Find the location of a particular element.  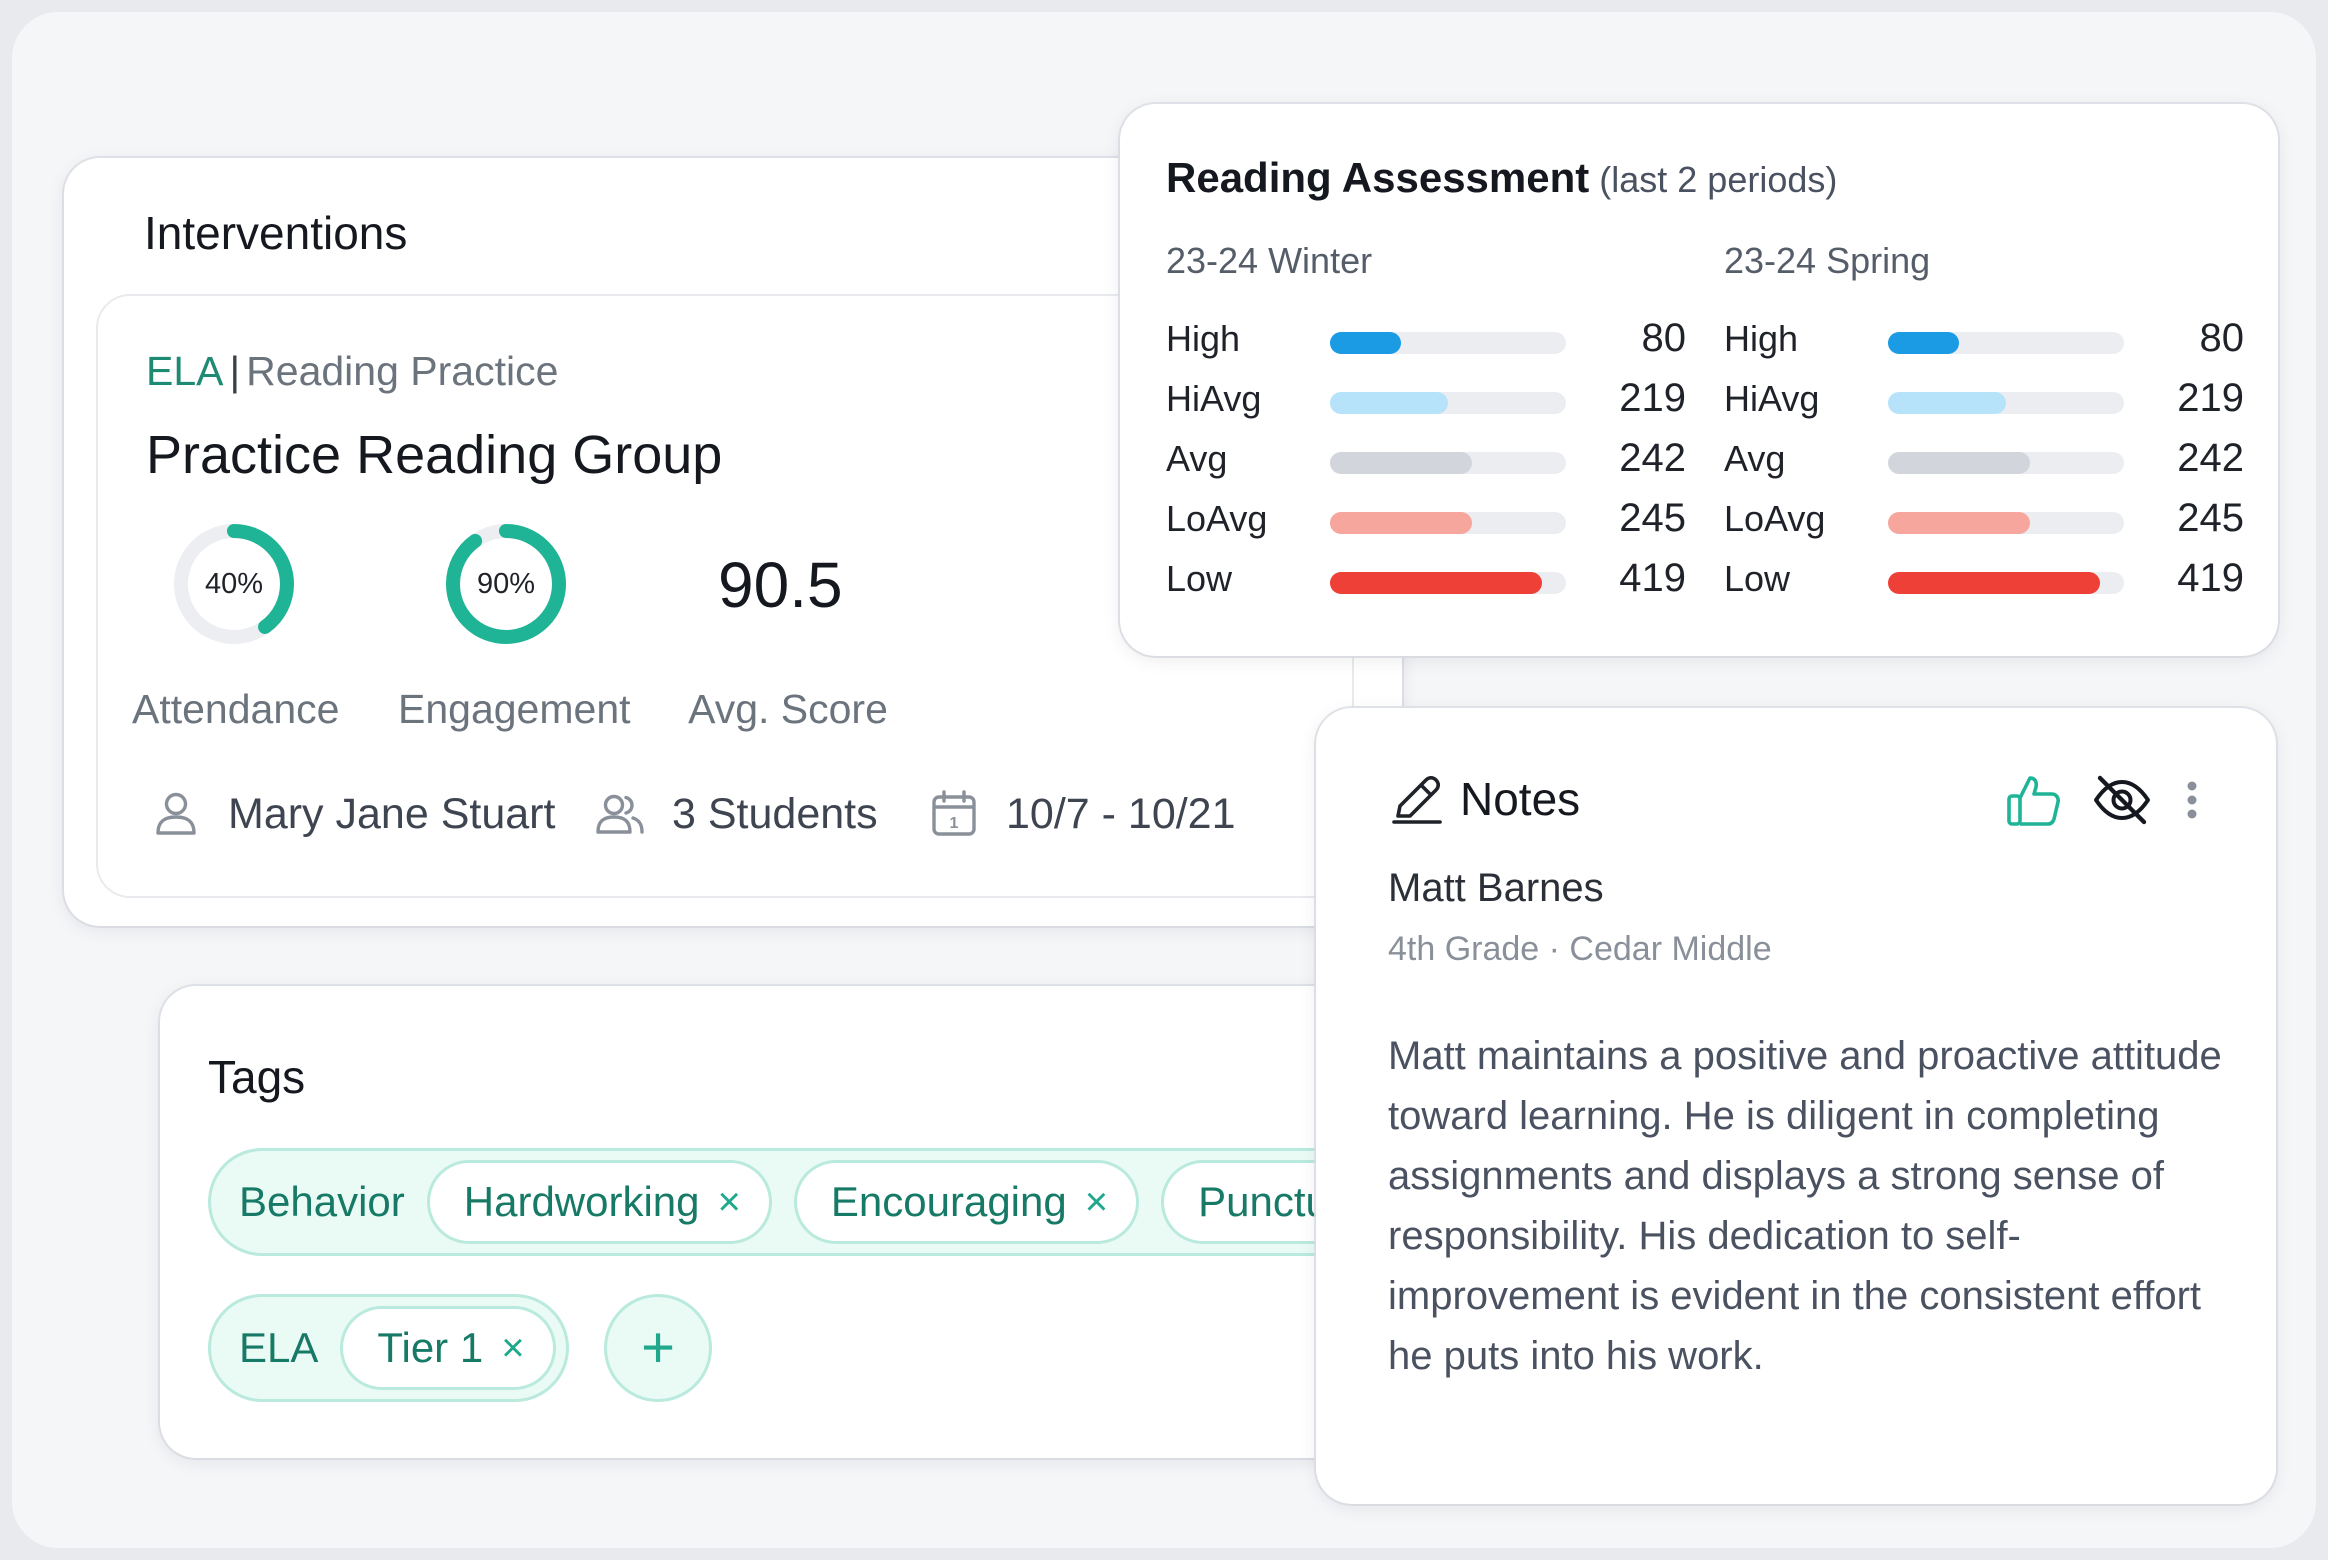

engagement-label: Engagement is located at coordinates (514, 709).